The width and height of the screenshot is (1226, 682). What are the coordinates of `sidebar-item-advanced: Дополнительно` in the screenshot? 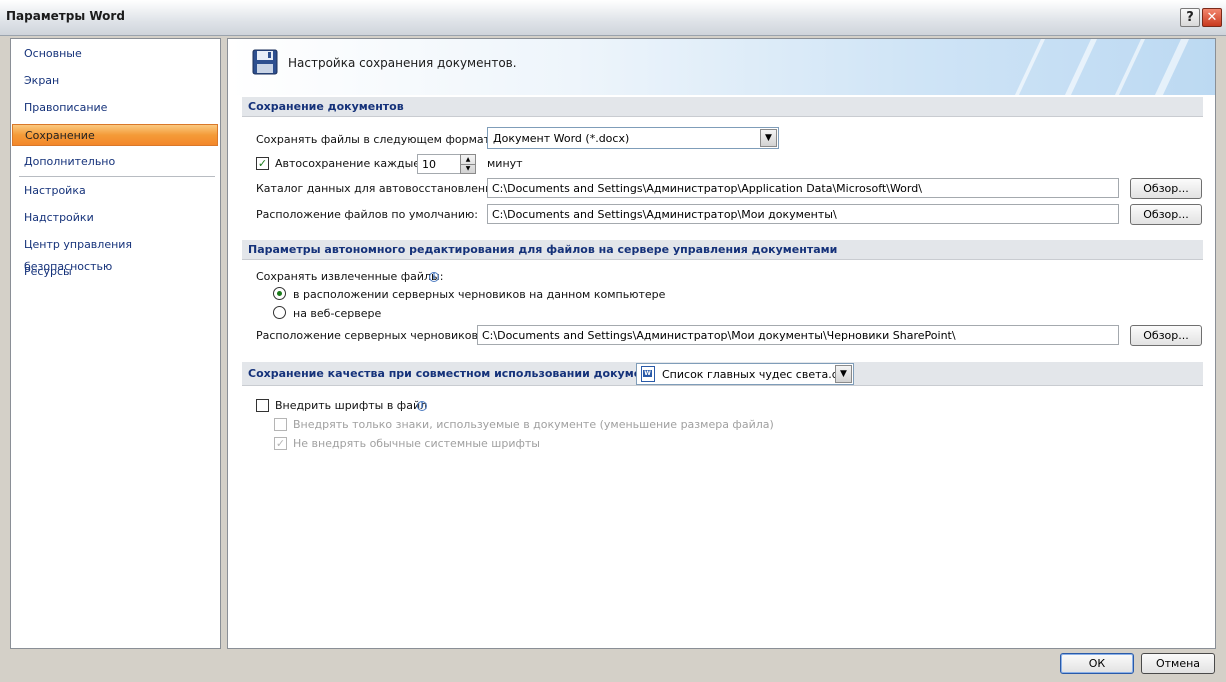 It's located at (115, 162).